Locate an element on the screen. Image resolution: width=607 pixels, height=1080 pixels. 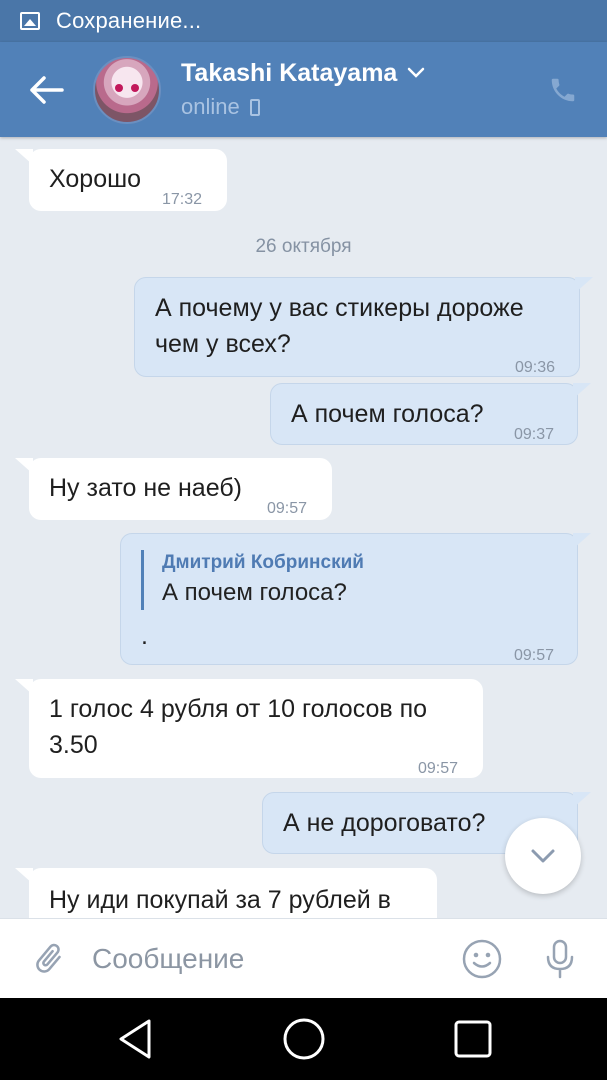
message-incoming: Хорошо 17:32 is located at coordinates (121, 180).